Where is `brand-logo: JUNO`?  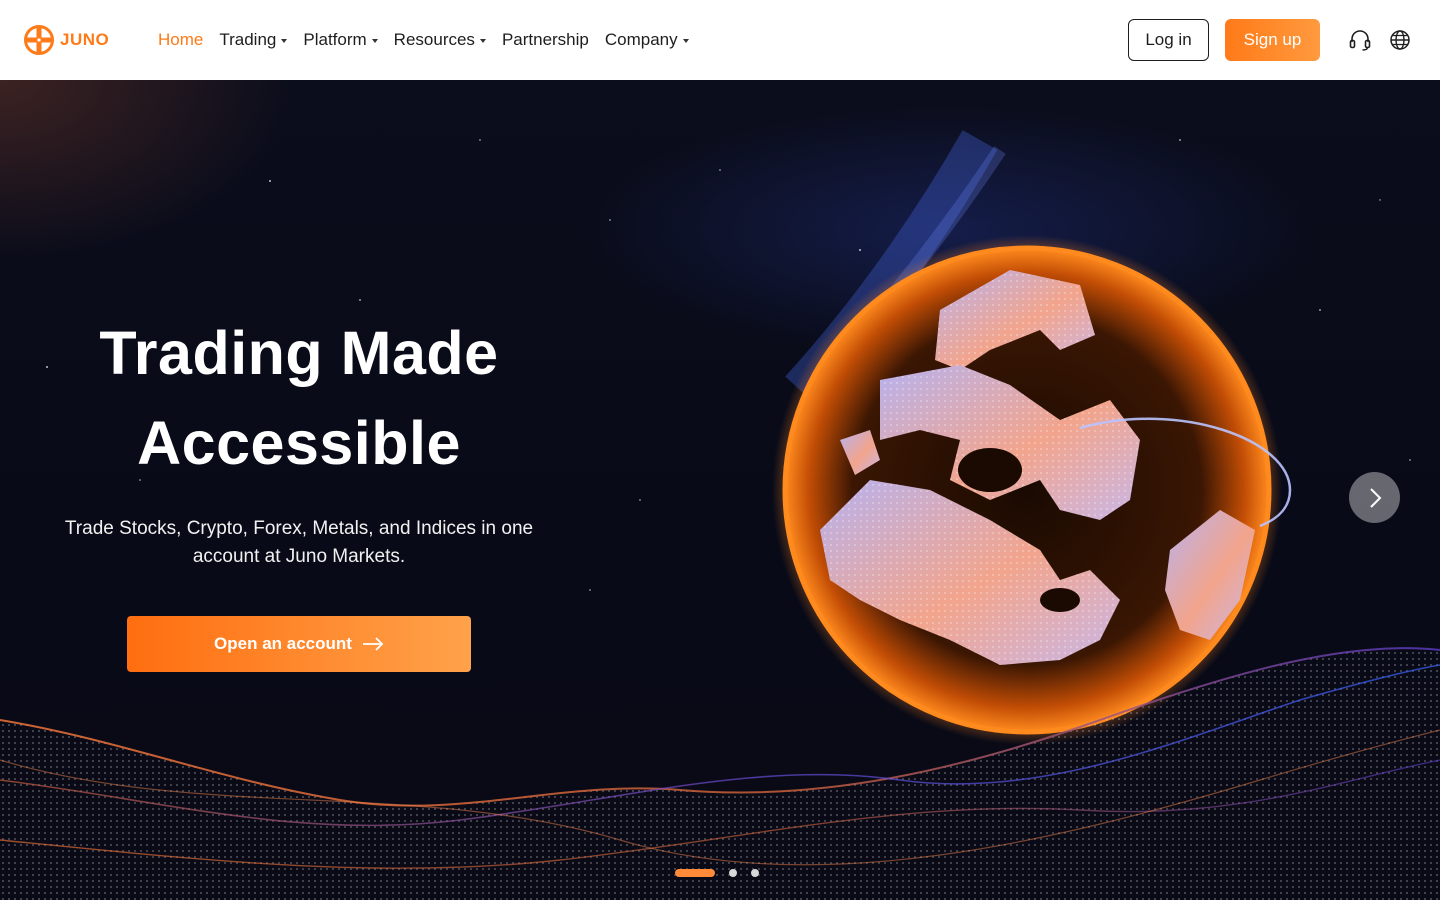 brand-logo: JUNO is located at coordinates (66, 40).